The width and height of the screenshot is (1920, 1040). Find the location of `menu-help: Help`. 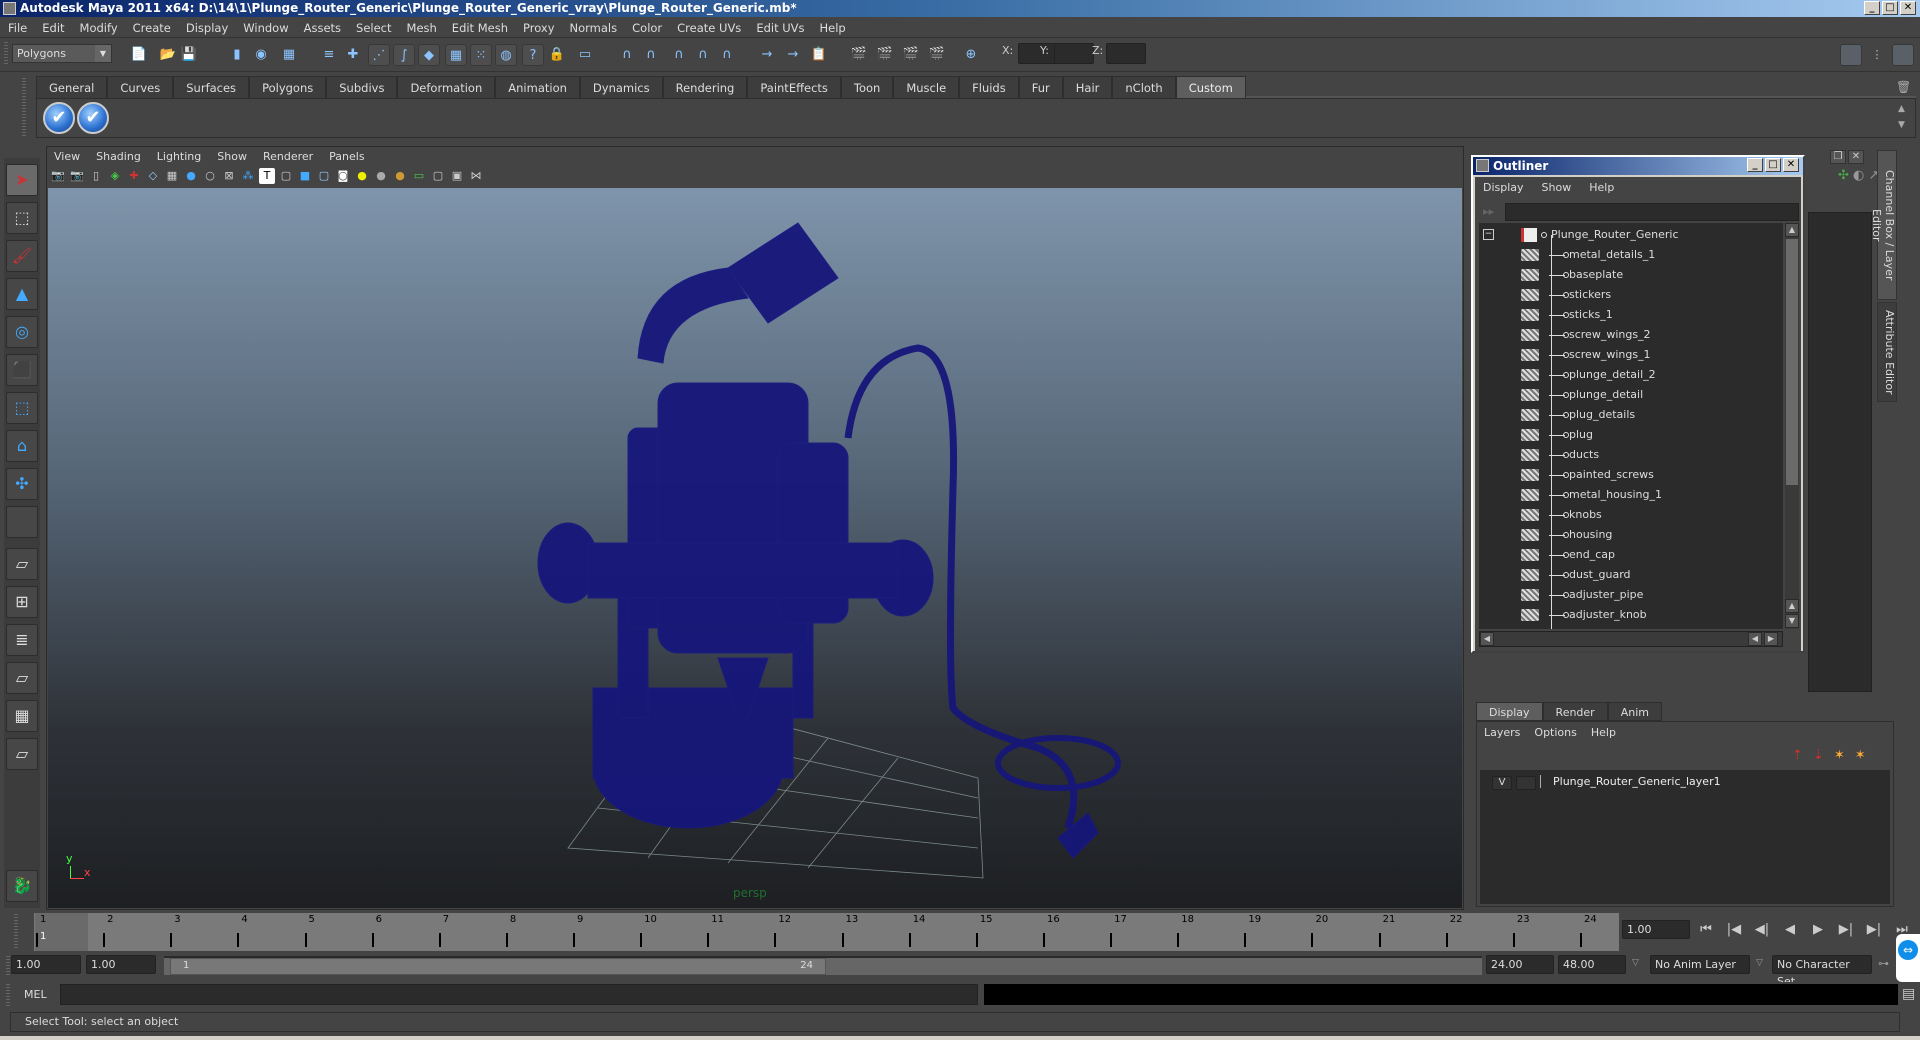

menu-help: Help is located at coordinates (833, 28).